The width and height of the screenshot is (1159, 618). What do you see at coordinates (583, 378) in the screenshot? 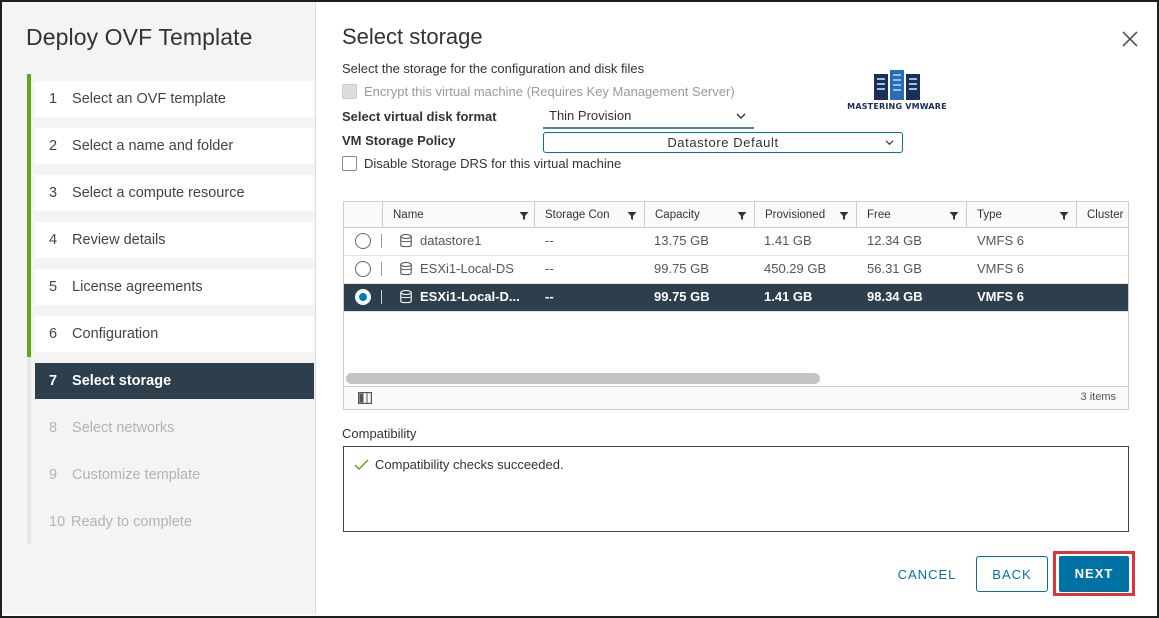
I see `horizontal-scrollbar` at bounding box center [583, 378].